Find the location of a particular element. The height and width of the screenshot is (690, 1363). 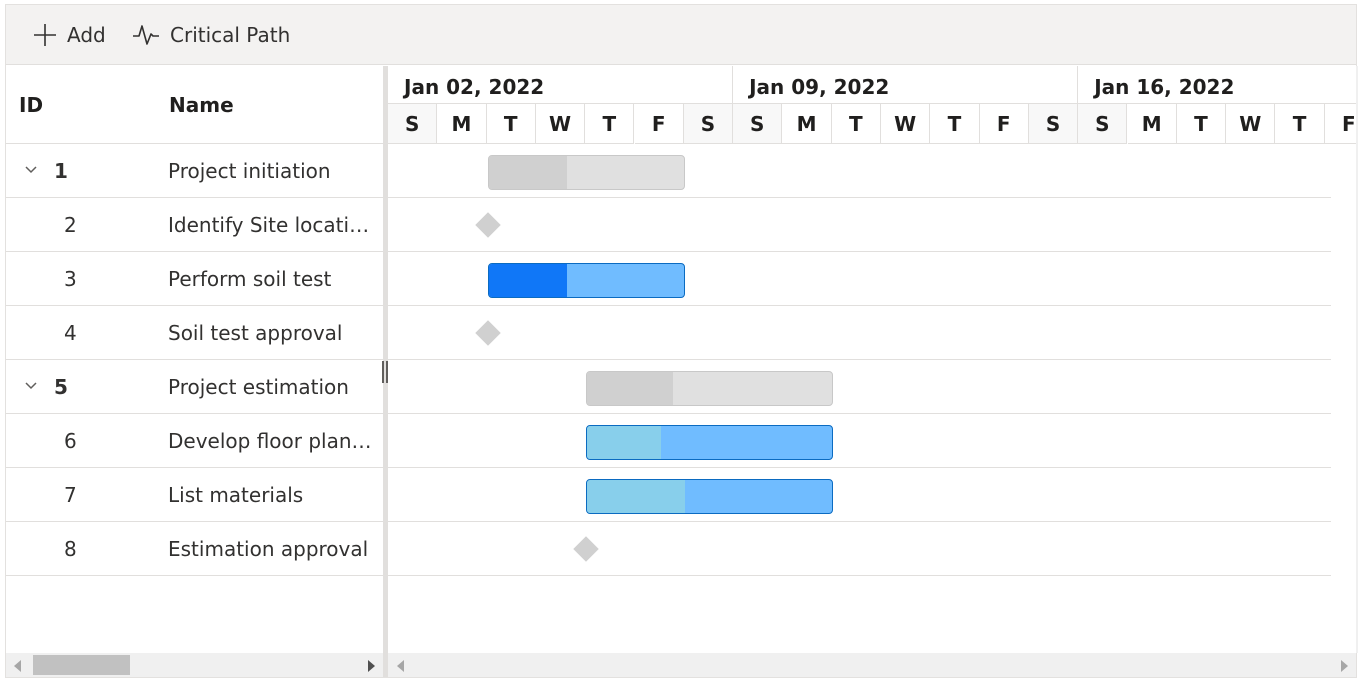

table-row: 2 Identify Site location is located at coordinates (194, 225).